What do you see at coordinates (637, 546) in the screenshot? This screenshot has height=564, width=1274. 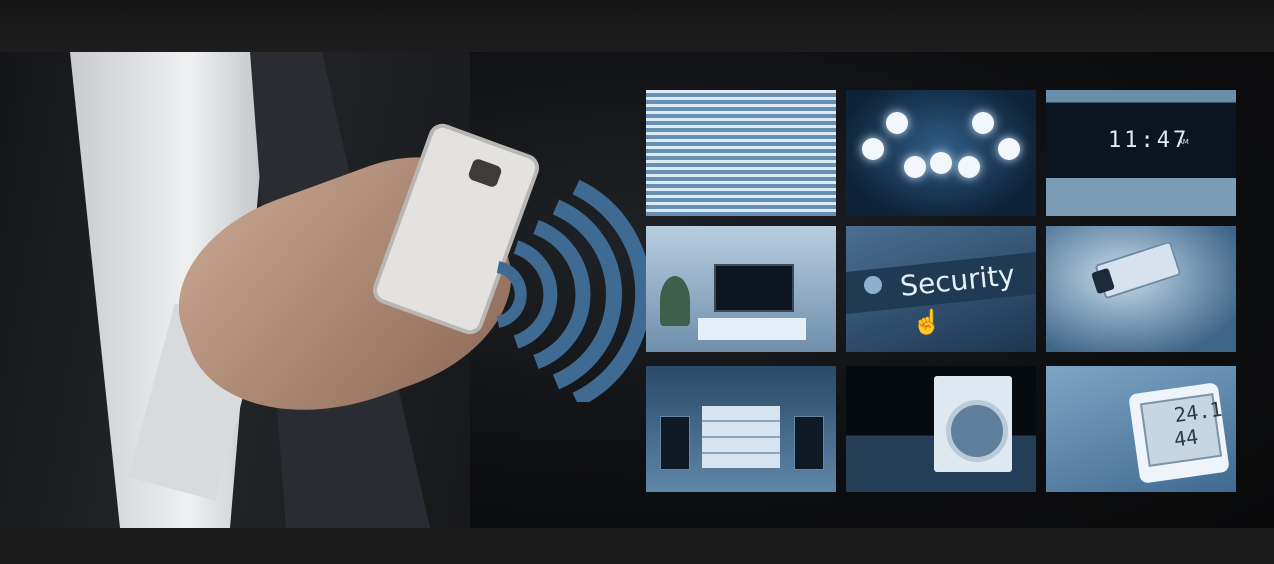 I see `bottom-band` at bounding box center [637, 546].